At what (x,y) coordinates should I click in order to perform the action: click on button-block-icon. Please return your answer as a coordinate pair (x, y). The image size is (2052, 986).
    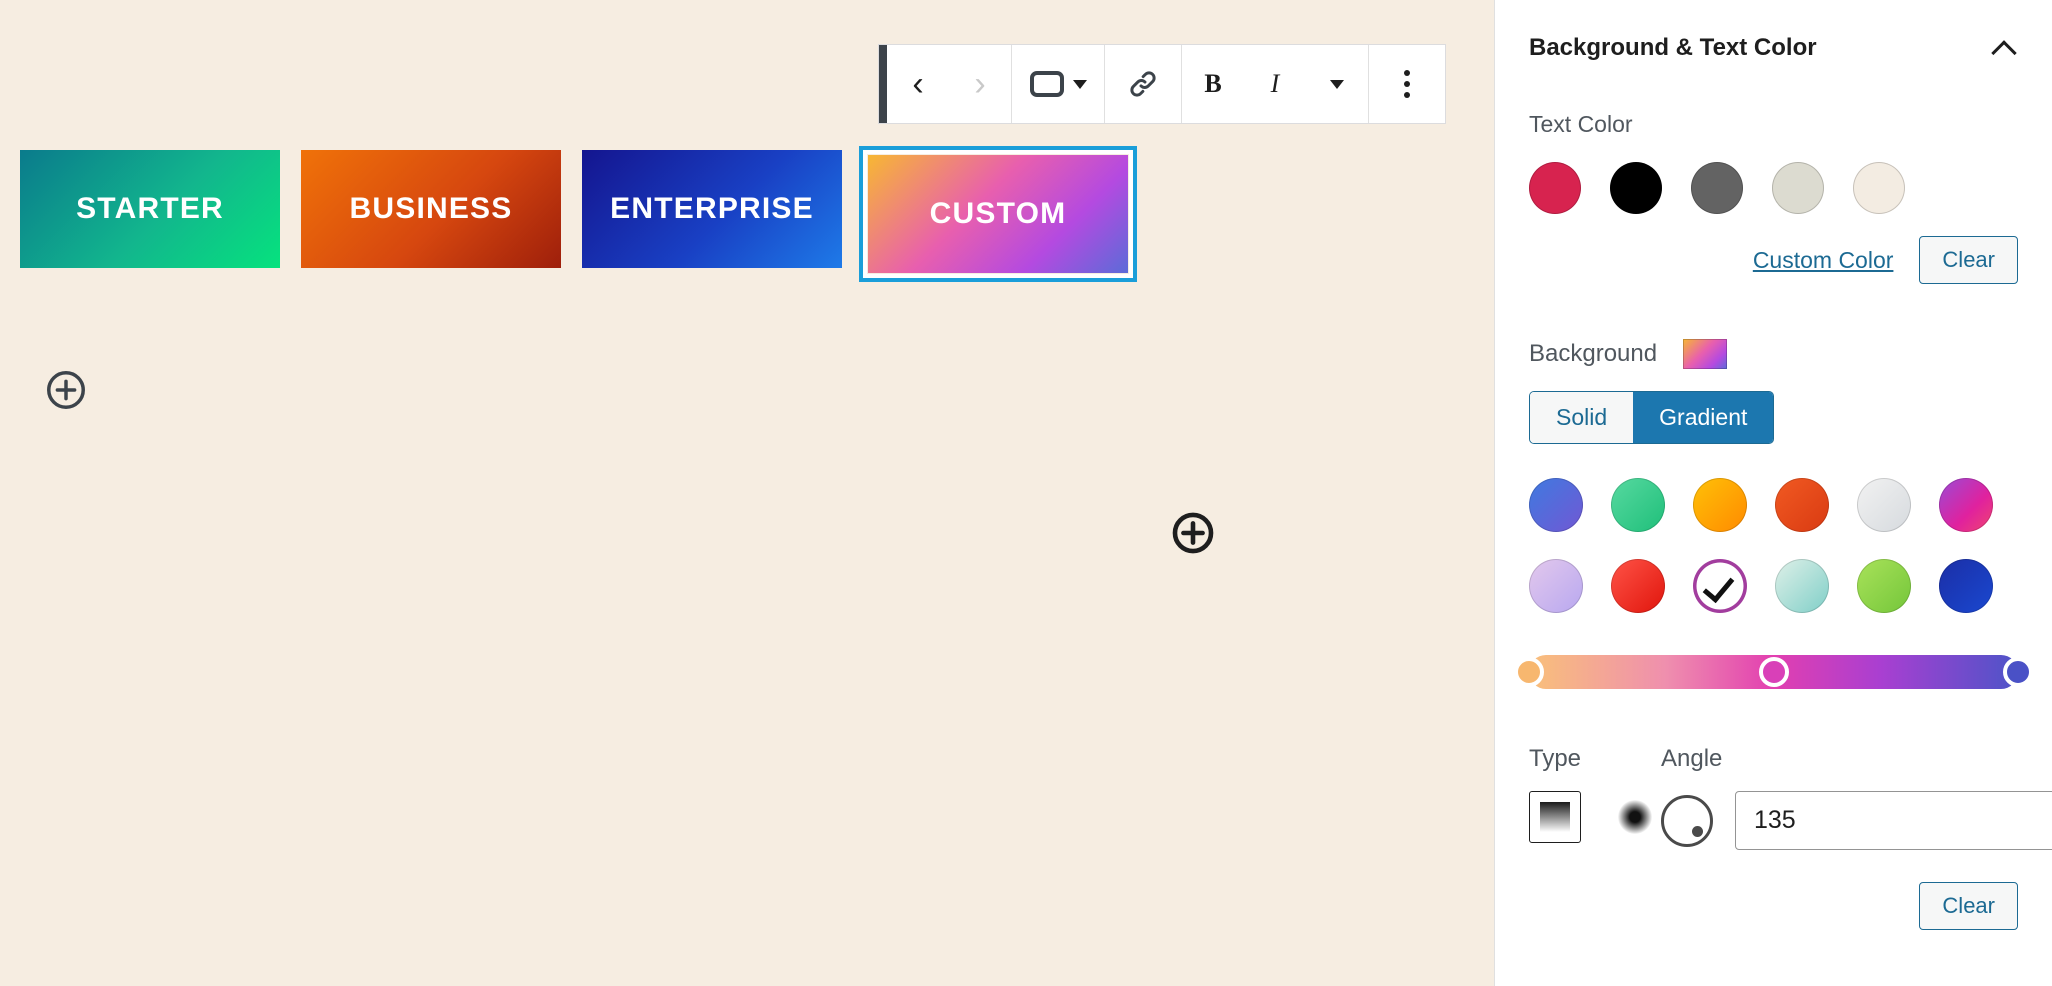
    Looking at the image, I should click on (1046, 84).